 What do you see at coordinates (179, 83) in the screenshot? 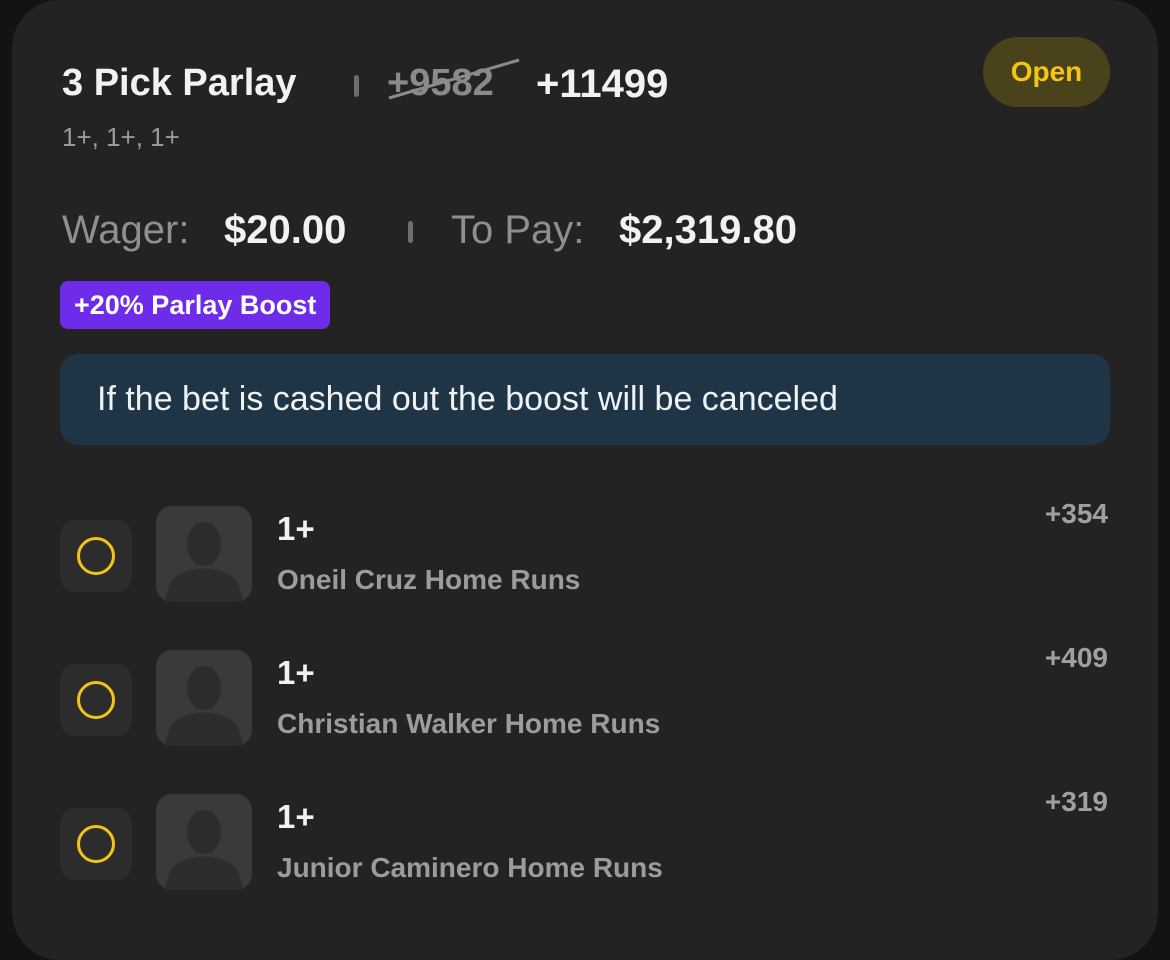
I see `bet-title: 3 Pick Parlay` at bounding box center [179, 83].